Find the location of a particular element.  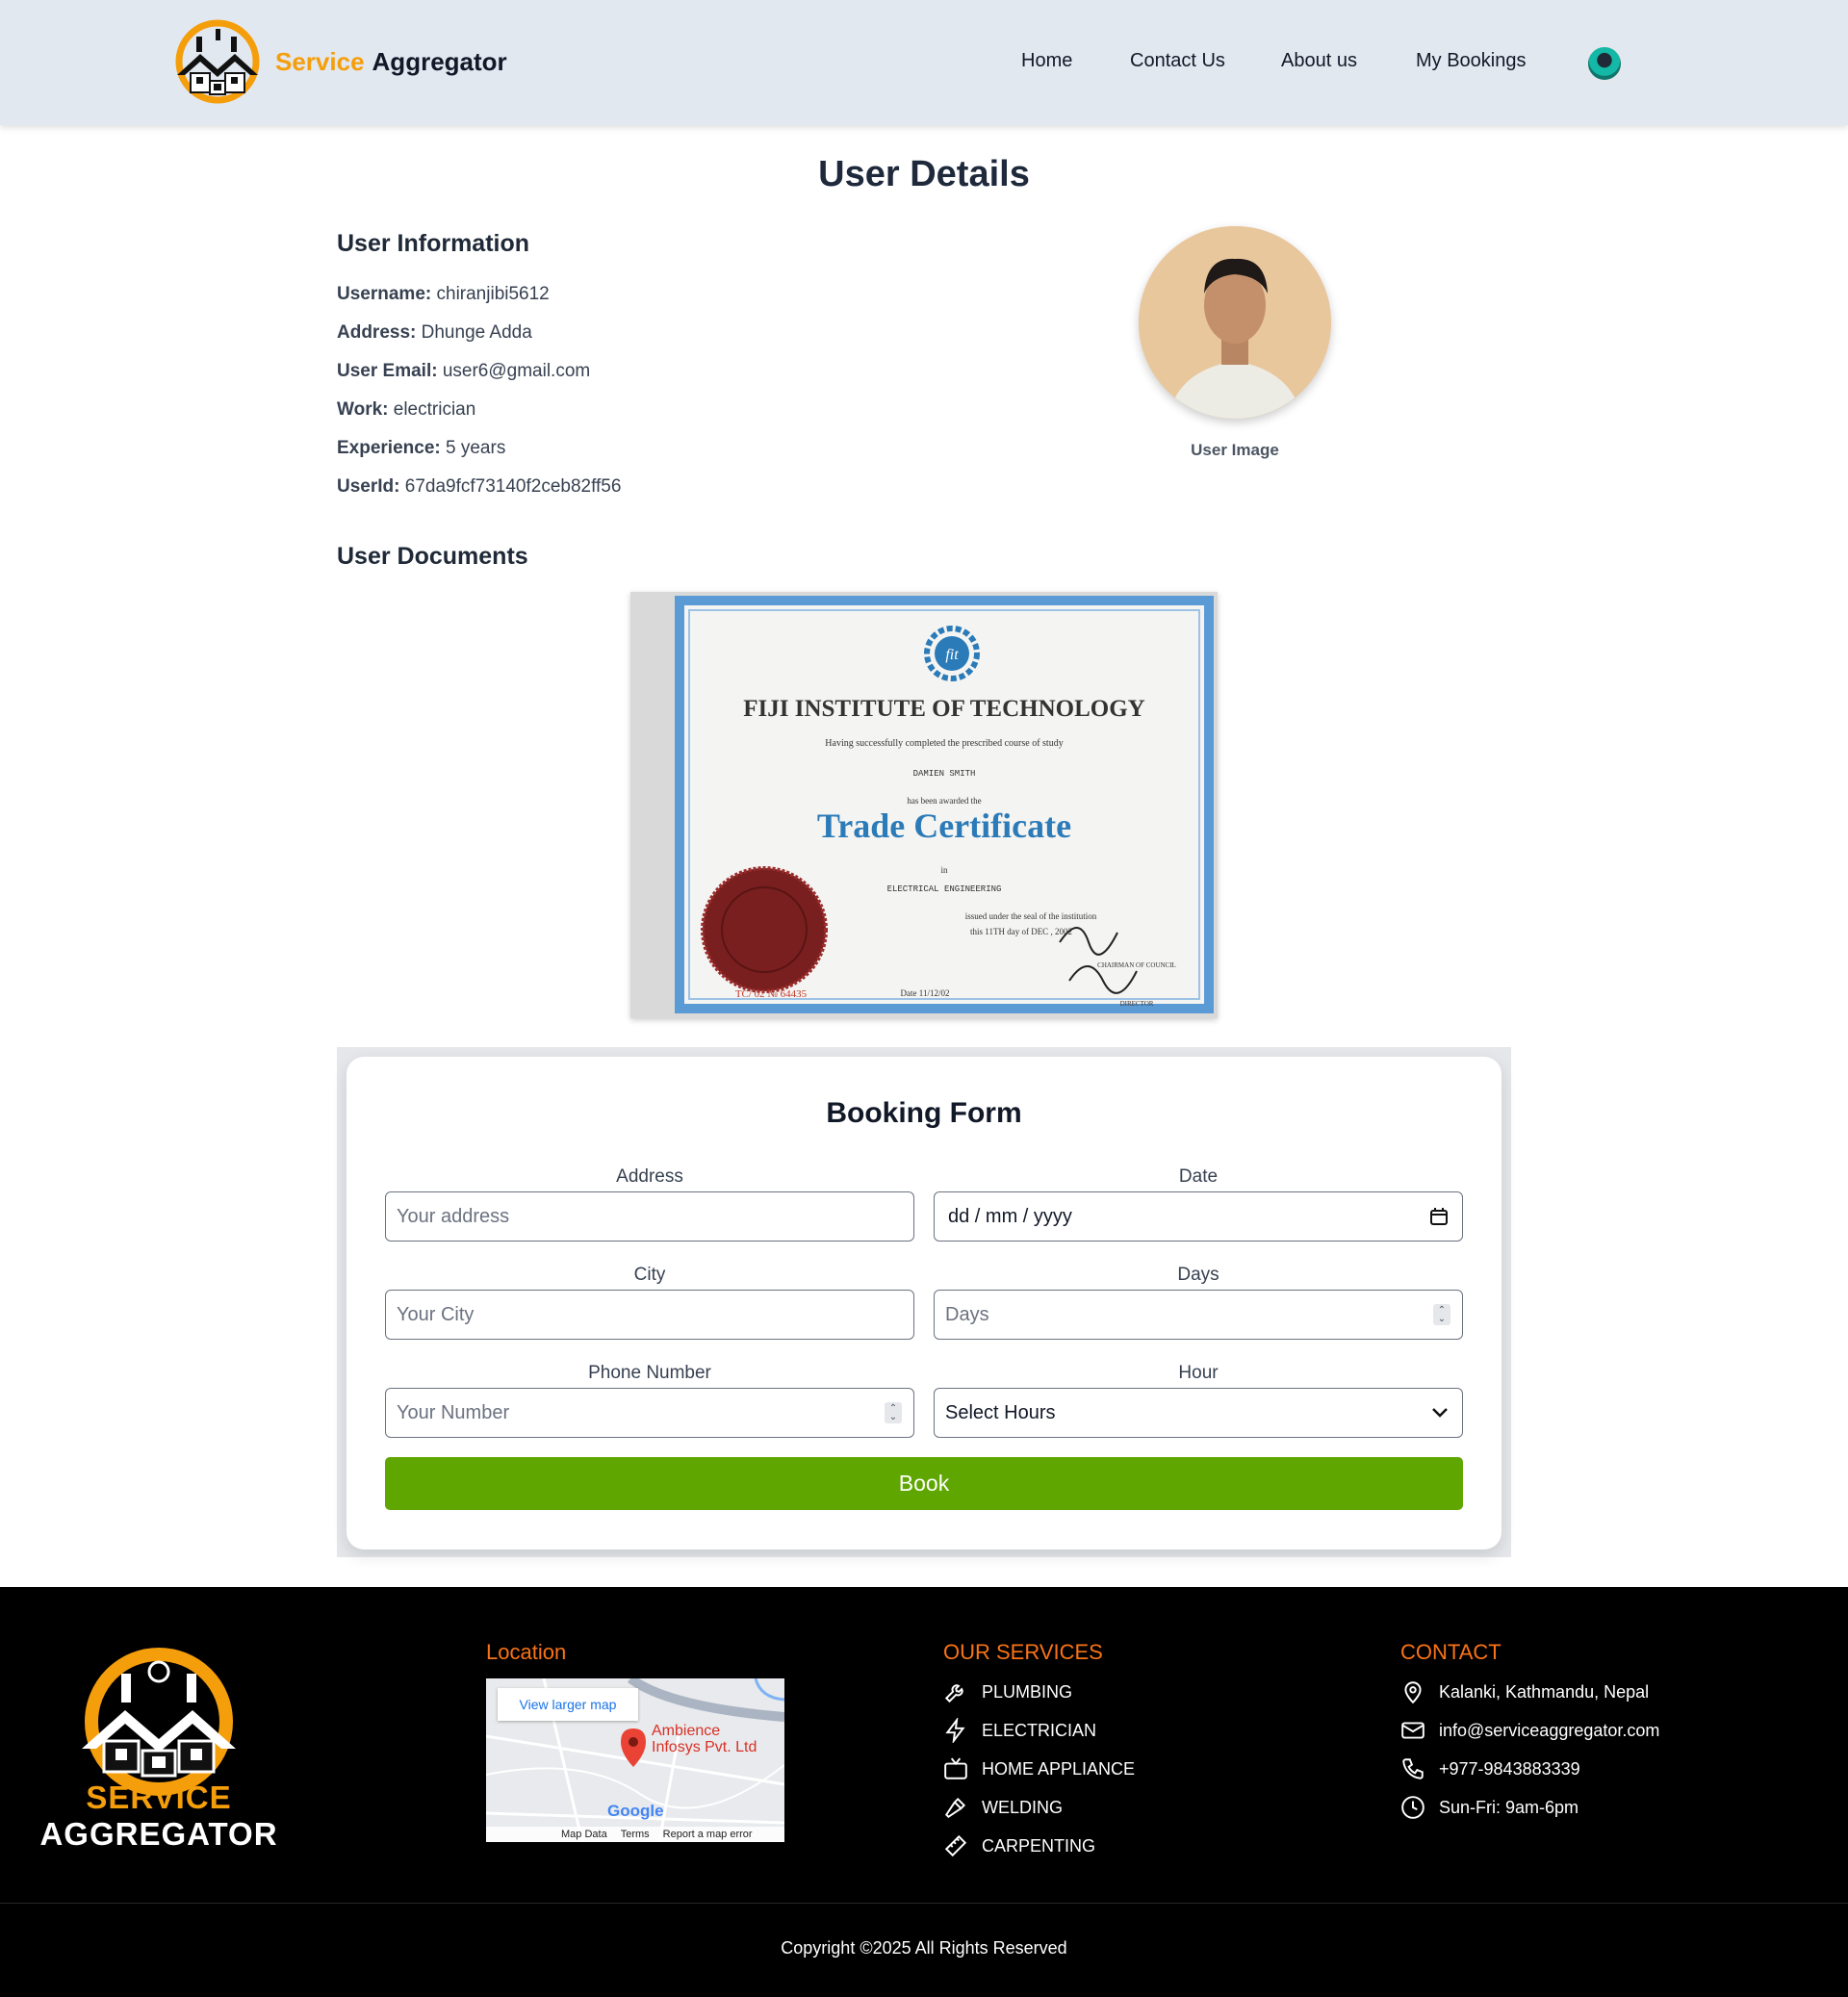

hour-selected: Select Hours is located at coordinates (1000, 1412).